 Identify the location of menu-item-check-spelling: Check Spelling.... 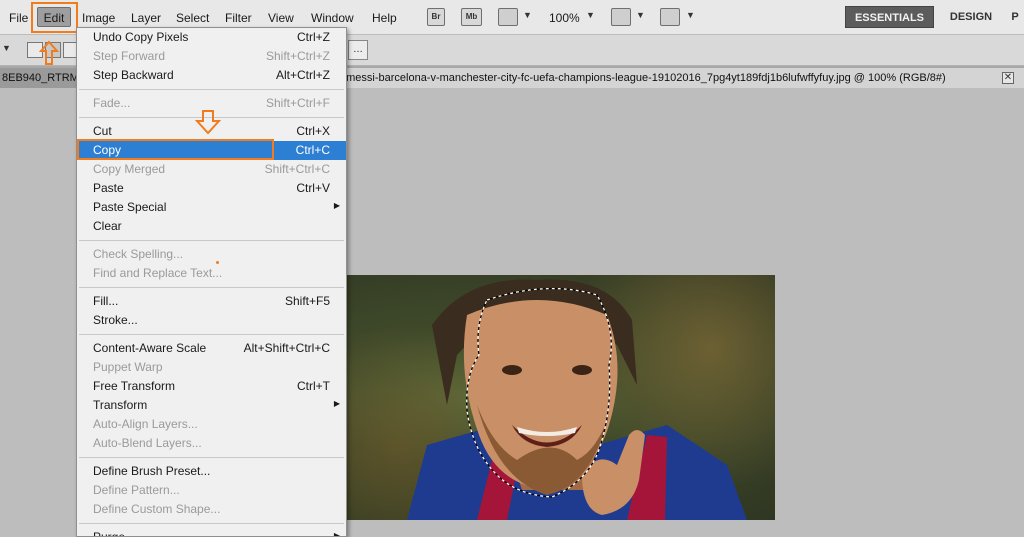
(211, 254).